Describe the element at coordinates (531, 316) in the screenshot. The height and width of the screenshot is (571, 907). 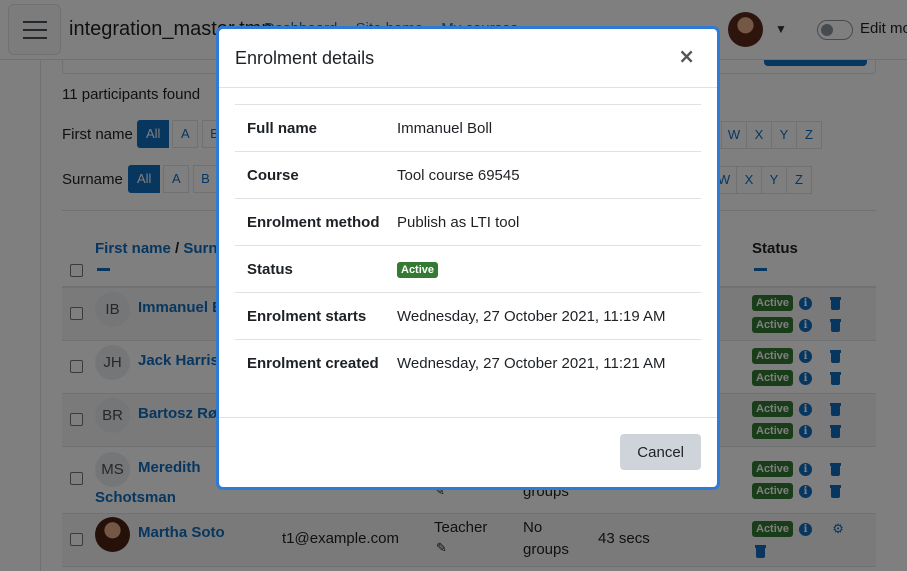
I see `detail-value: Wednesday, 27 October 2021, 11:19 AM` at that location.